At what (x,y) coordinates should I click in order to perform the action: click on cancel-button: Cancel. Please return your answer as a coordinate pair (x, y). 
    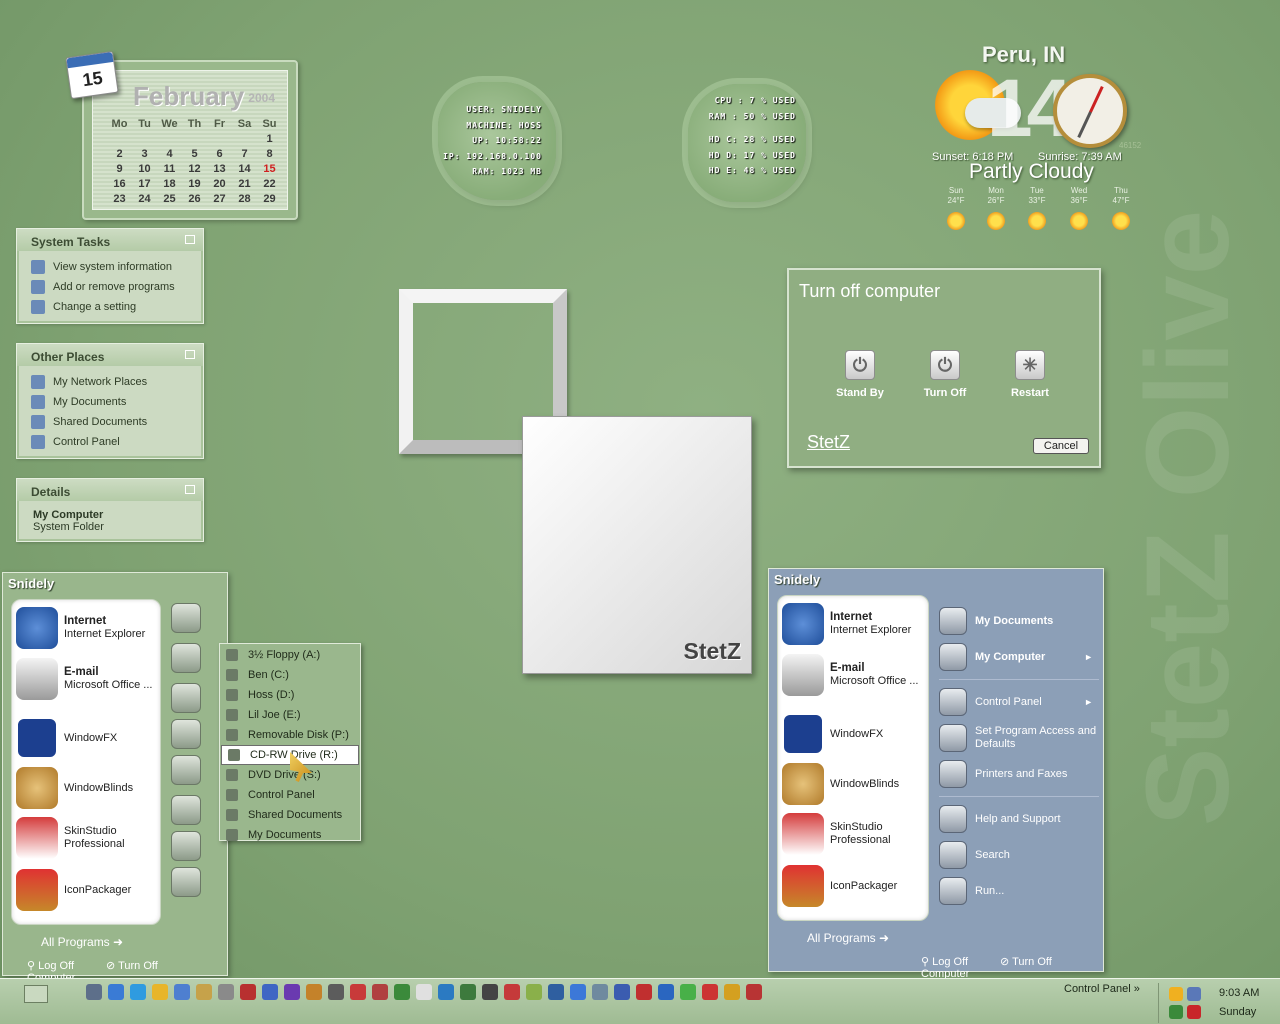
    Looking at the image, I should click on (1061, 446).